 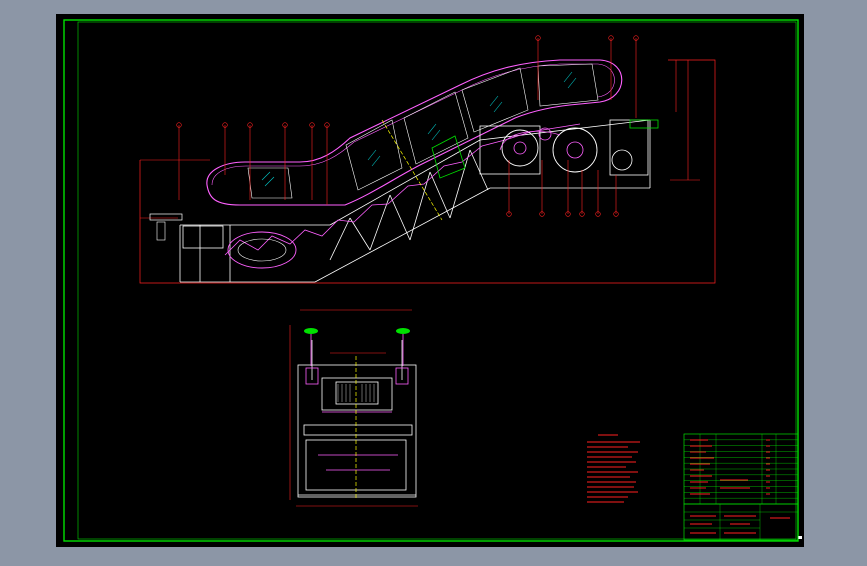 What do you see at coordinates (403, 331) in the screenshot?
I see `right-handrail-head` at bounding box center [403, 331].